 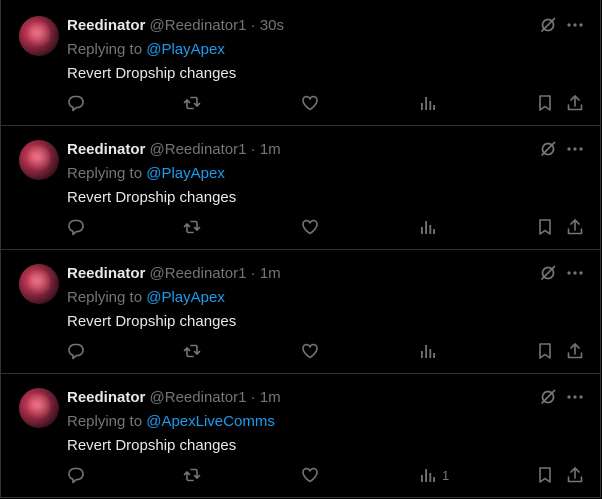 I want to click on views-button: 1, so click(x=433, y=475).